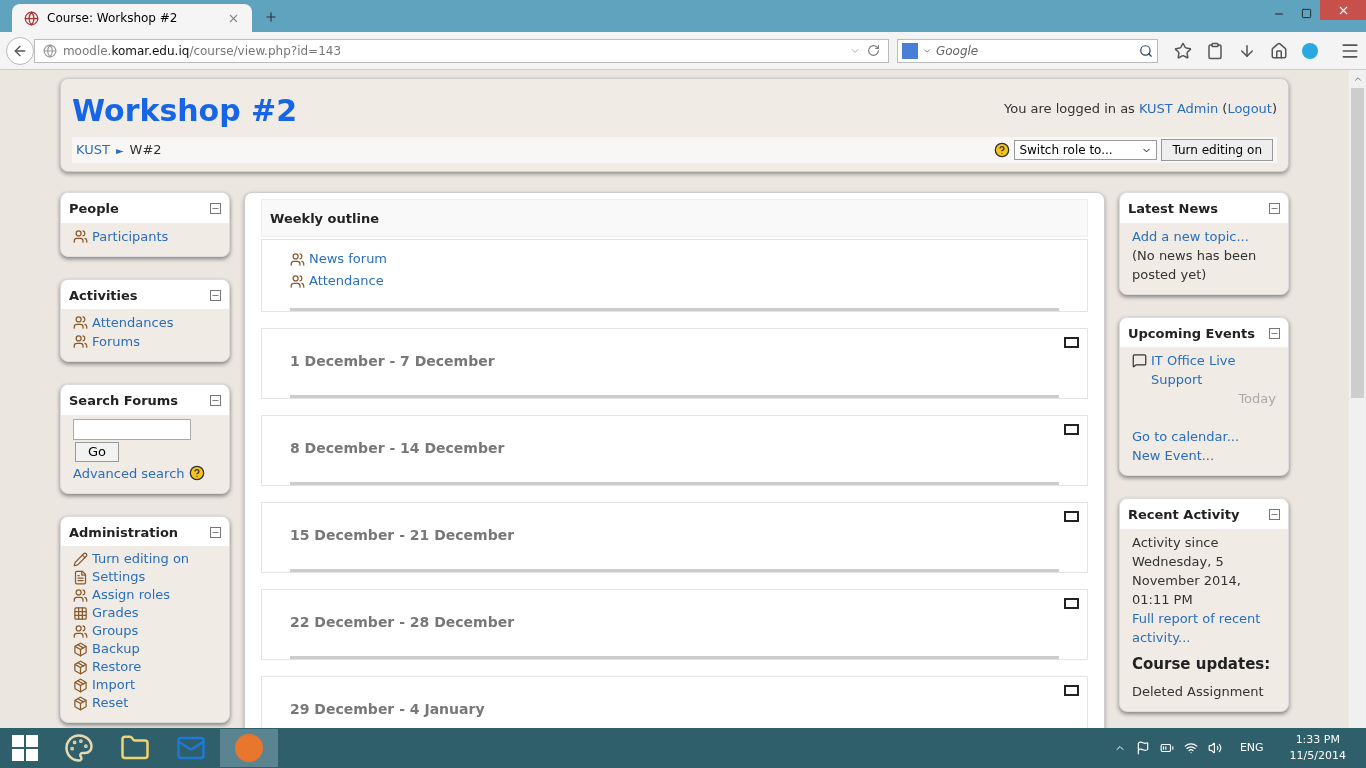 The width and height of the screenshot is (1366, 768). I want to click on event-date: Today, so click(1257, 399).